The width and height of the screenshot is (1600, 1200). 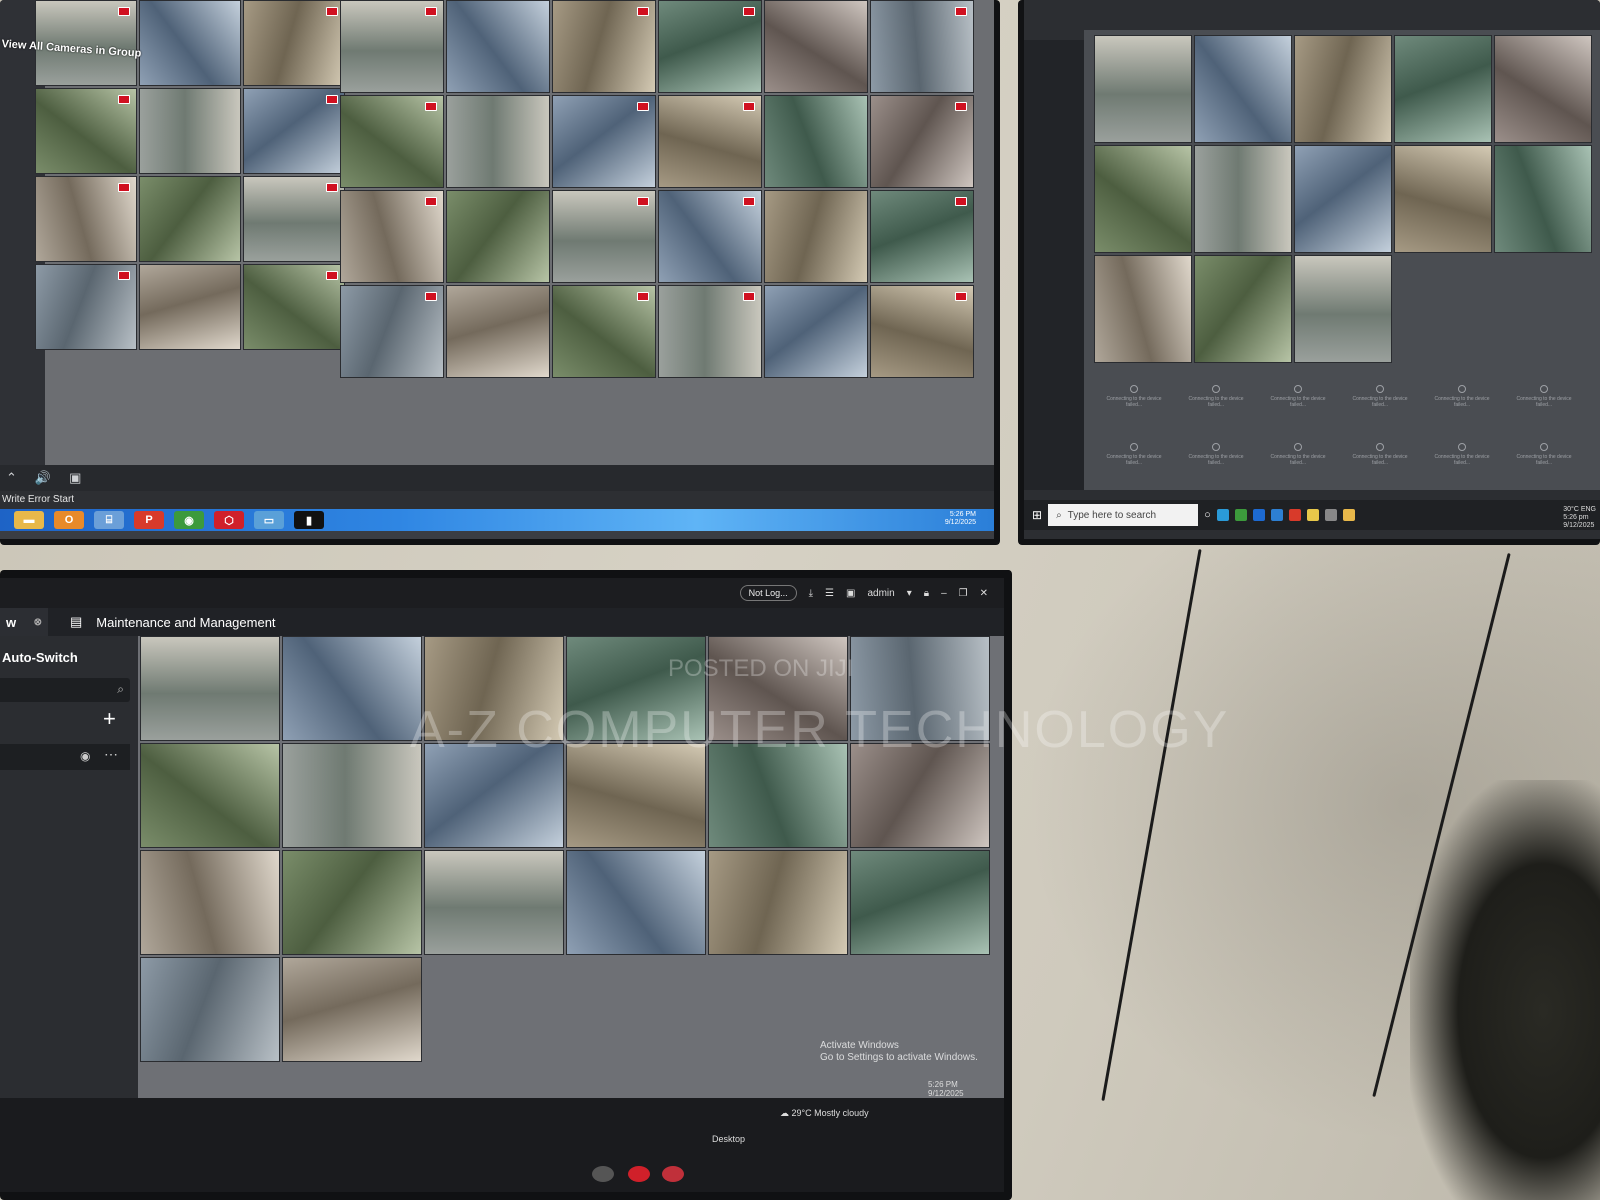 What do you see at coordinates (1579, 518) in the screenshot?
I see `system-tray: 30°C ENG 5:26 pm 9/12/2025` at bounding box center [1579, 518].